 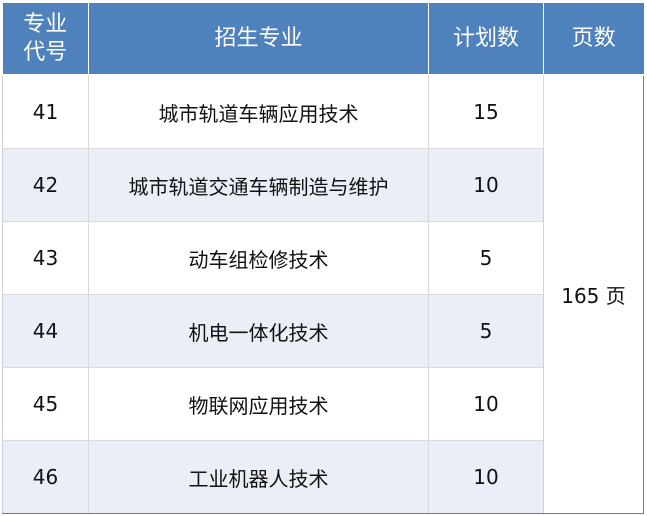 What do you see at coordinates (593, 39) in the screenshot?
I see `header-page-count: 页数` at bounding box center [593, 39].